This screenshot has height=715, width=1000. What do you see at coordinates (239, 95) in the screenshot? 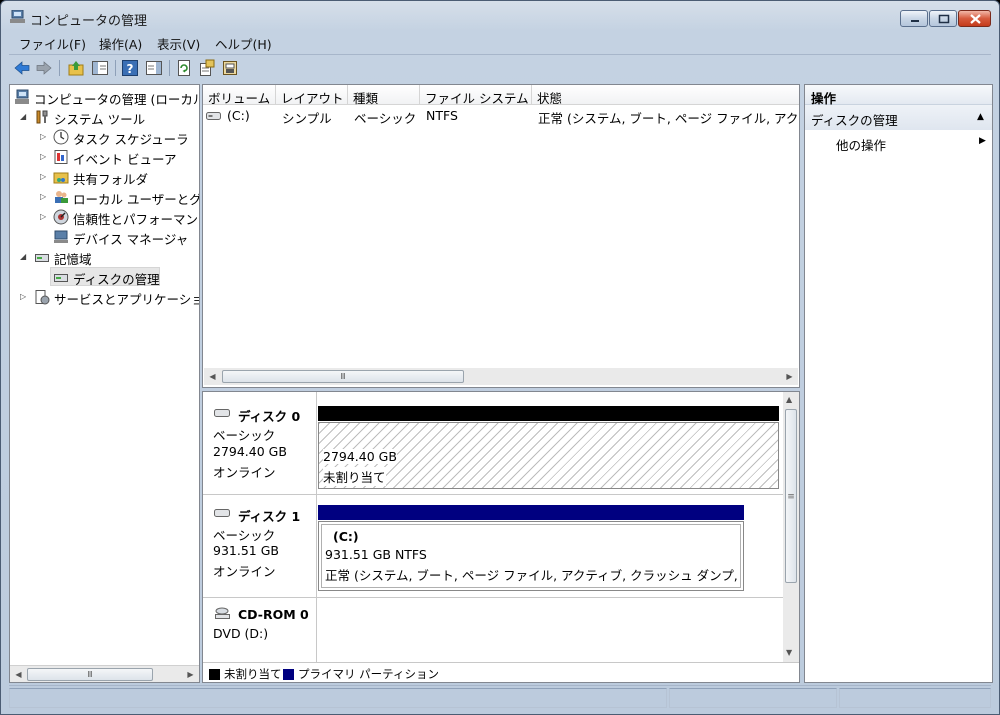
I see `column-header-volume: ボリューム` at bounding box center [239, 95].